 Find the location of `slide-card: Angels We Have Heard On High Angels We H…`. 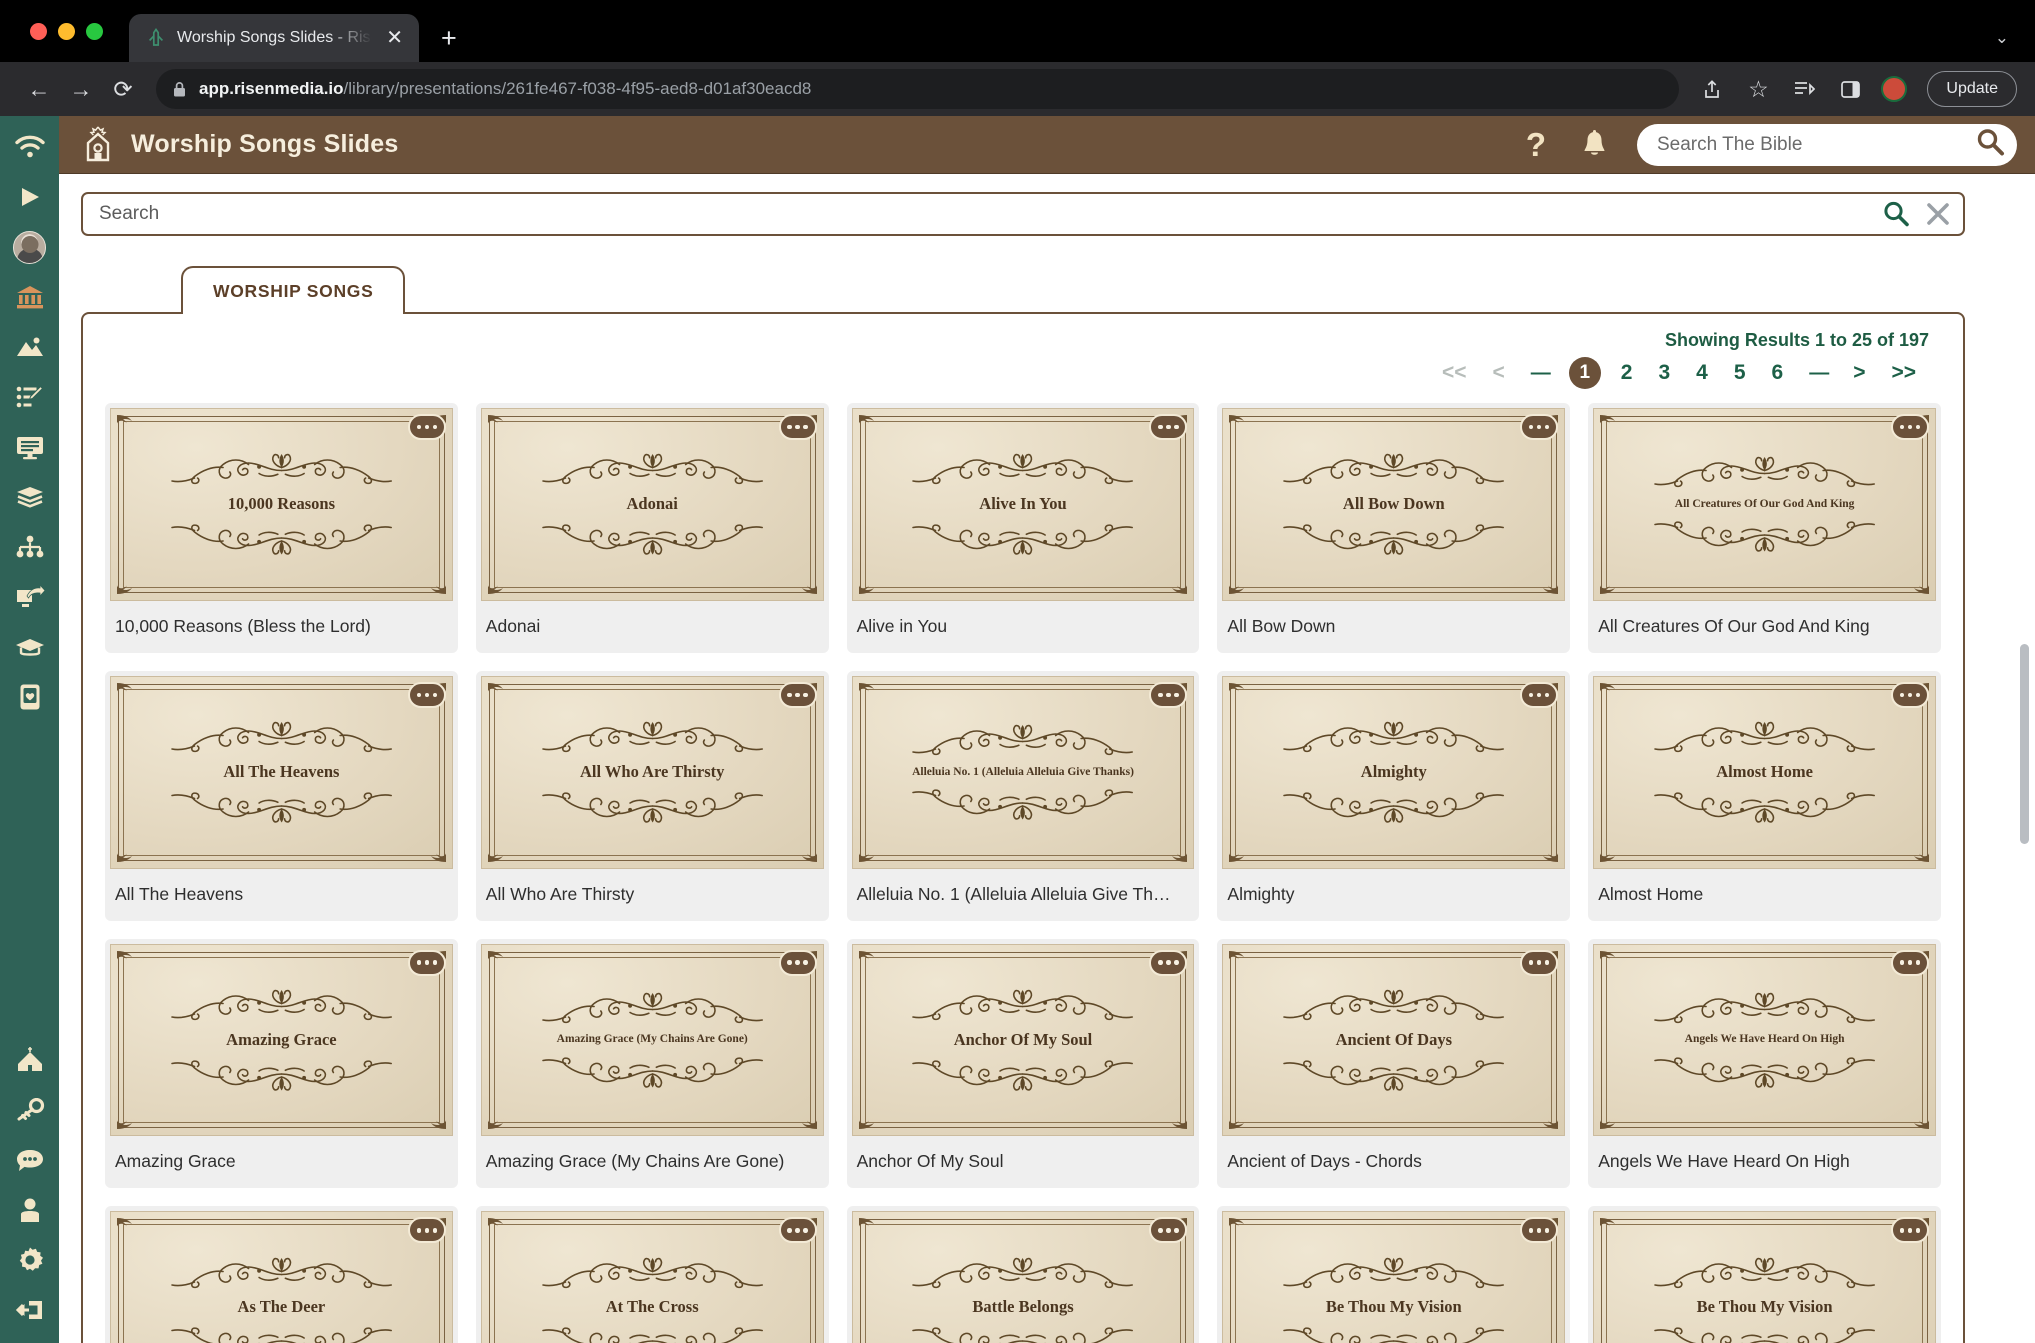

slide-card: Angels We Have Heard On High Angels We H… is located at coordinates (1764, 1063).